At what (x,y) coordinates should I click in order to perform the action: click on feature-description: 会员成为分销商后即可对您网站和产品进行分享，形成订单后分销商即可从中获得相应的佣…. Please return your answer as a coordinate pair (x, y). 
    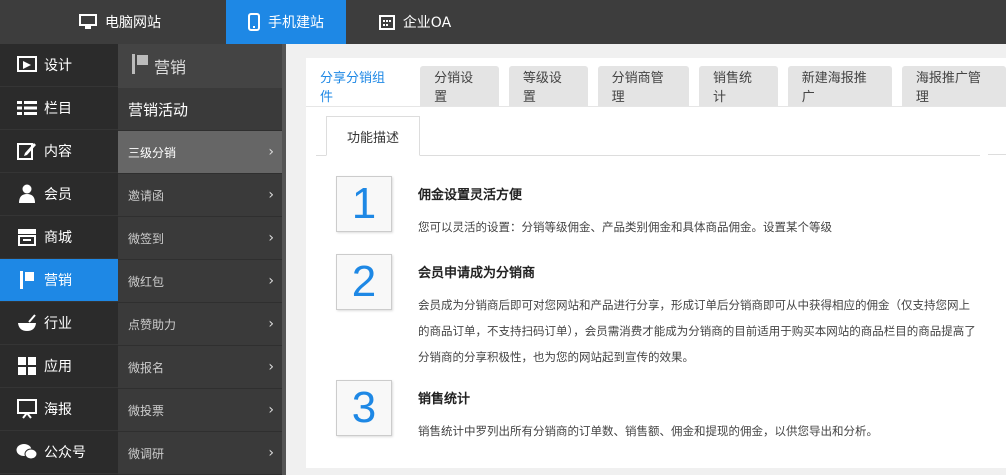
    Looking at the image, I should click on (697, 331).